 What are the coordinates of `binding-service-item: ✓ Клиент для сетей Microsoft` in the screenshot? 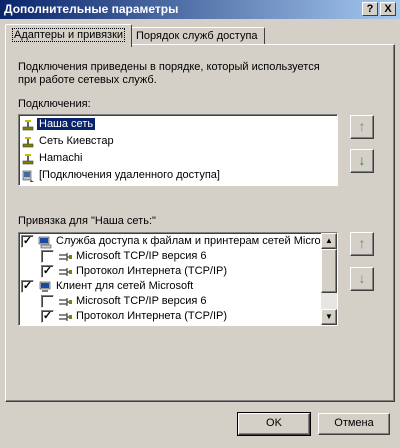 It's located at (169, 287).